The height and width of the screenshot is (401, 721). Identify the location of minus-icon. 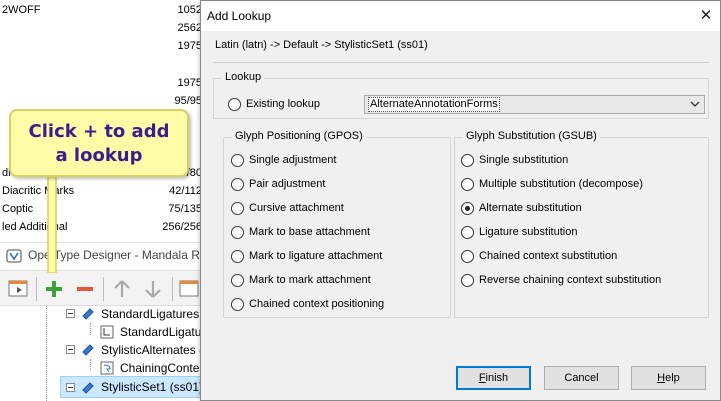
(85, 289).